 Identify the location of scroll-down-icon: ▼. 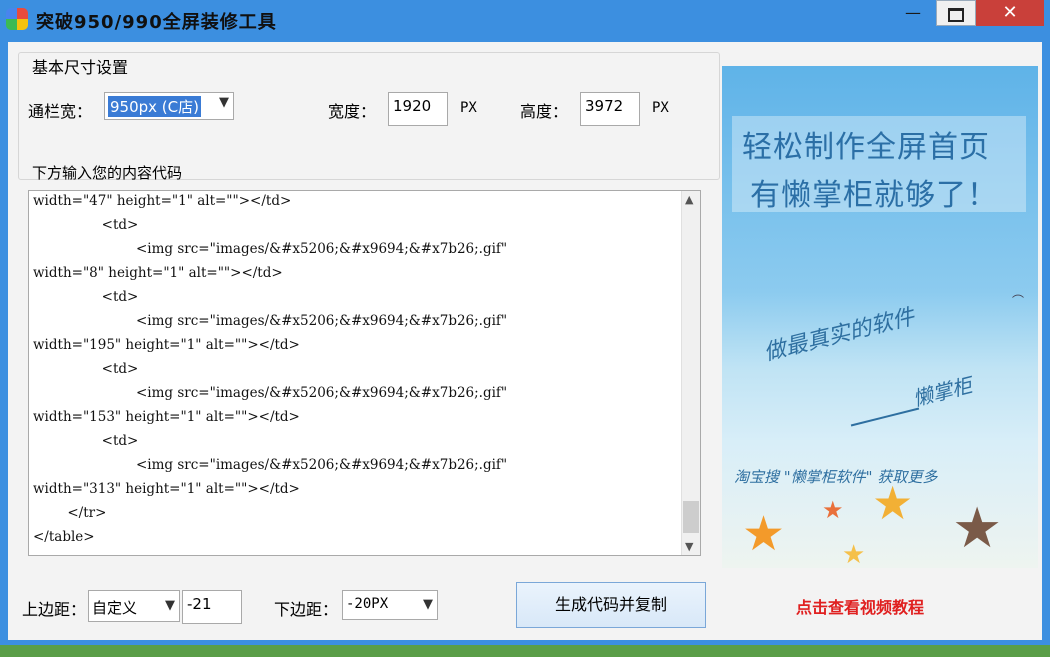
(689, 546).